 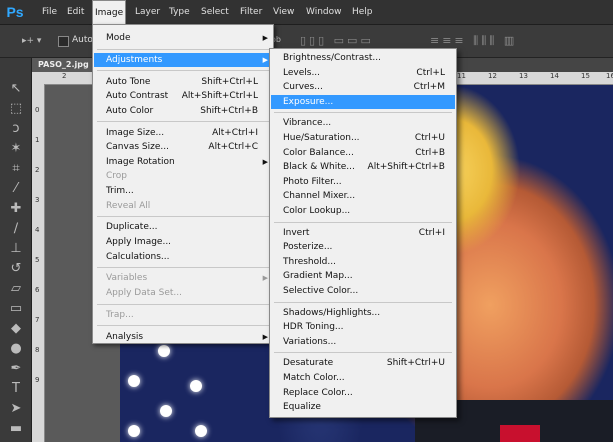 What do you see at coordinates (183, 133) in the screenshot?
I see `menu-item-image-size: Image Size... Alt+Ctrl+I` at bounding box center [183, 133].